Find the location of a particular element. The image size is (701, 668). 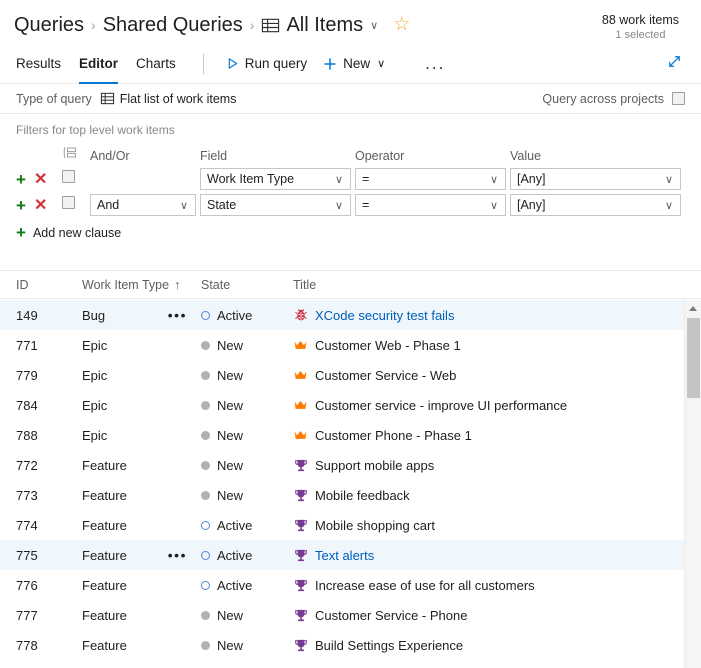

query-across-projects: Query across projects is located at coordinates (613, 99).